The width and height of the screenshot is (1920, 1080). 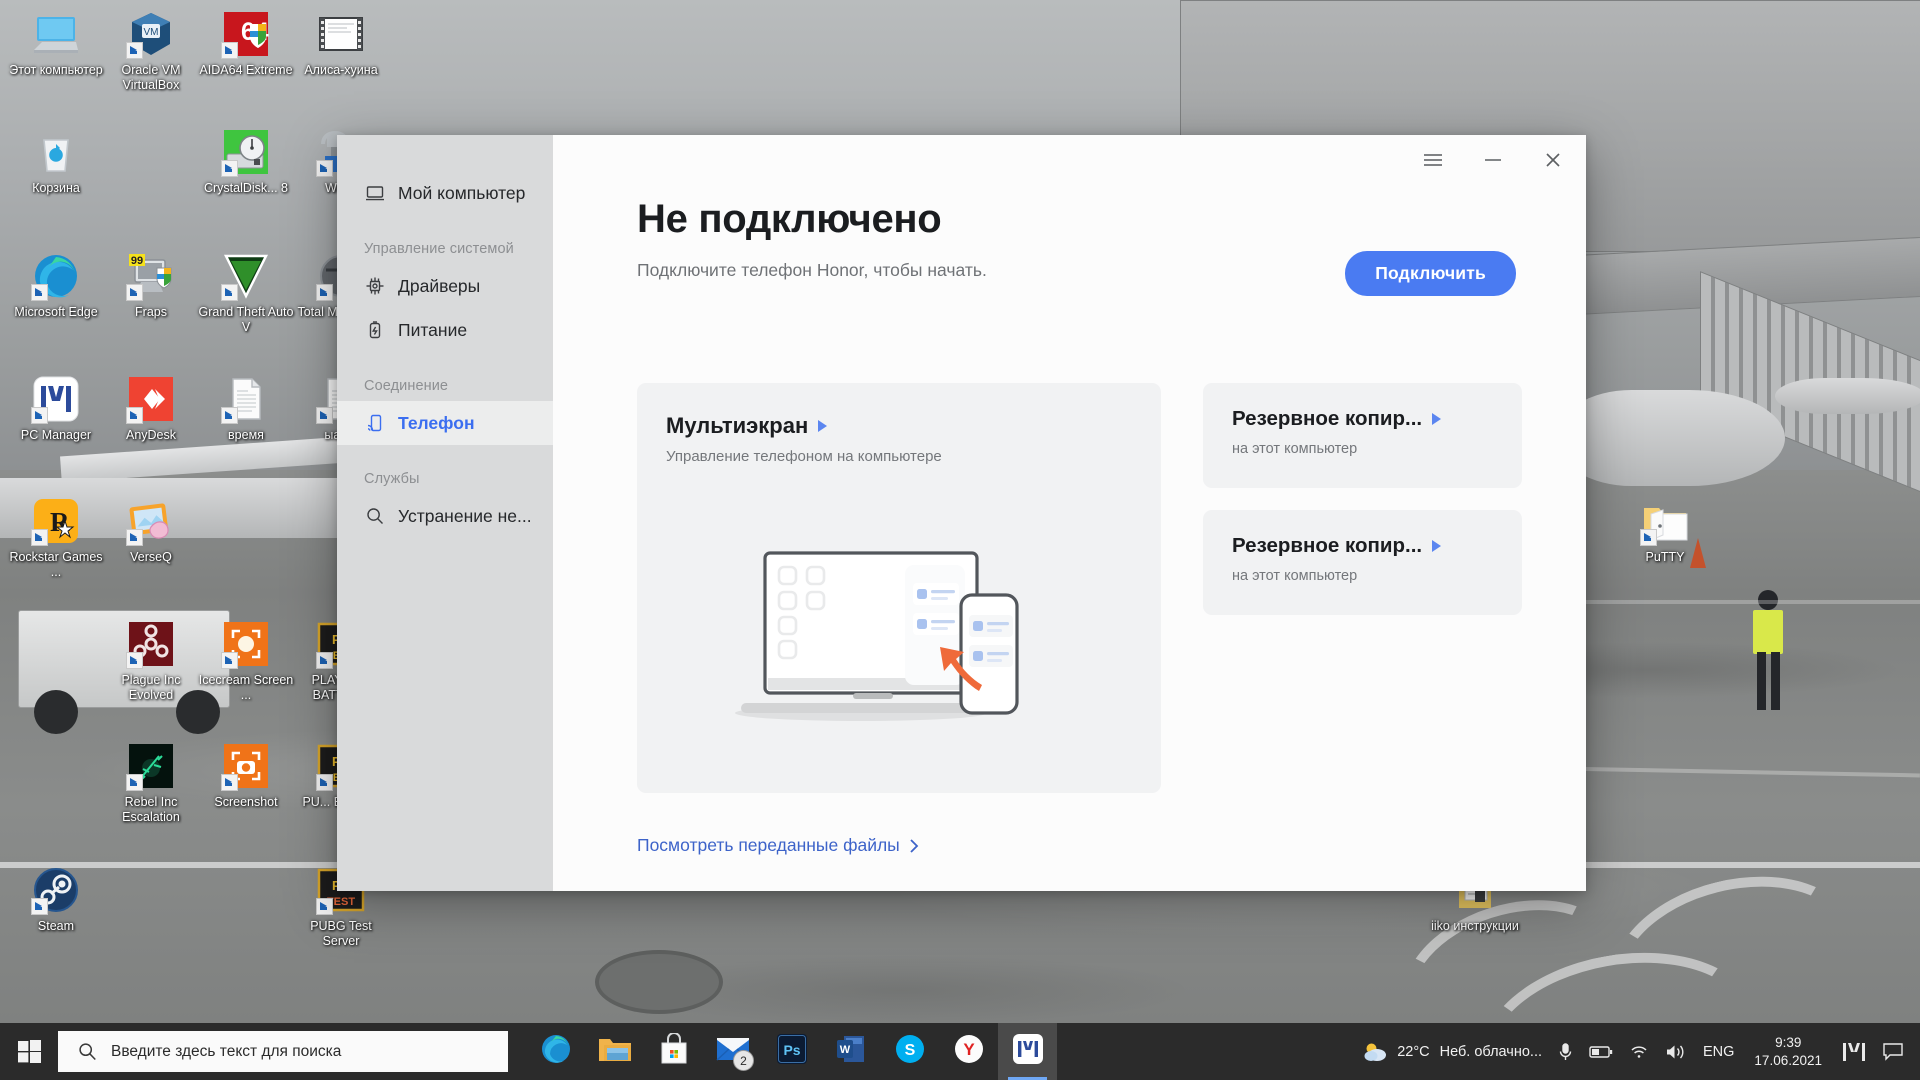 What do you see at coordinates (341, 34) in the screenshot?
I see `video-file-icon` at bounding box center [341, 34].